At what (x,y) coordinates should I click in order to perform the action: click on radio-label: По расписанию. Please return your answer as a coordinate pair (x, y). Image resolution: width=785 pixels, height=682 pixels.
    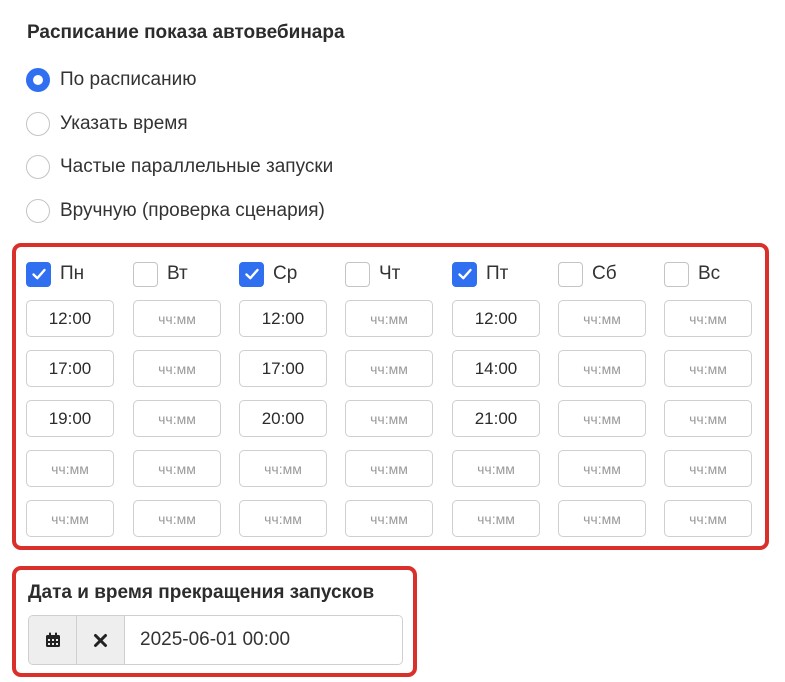
    Looking at the image, I should click on (128, 79).